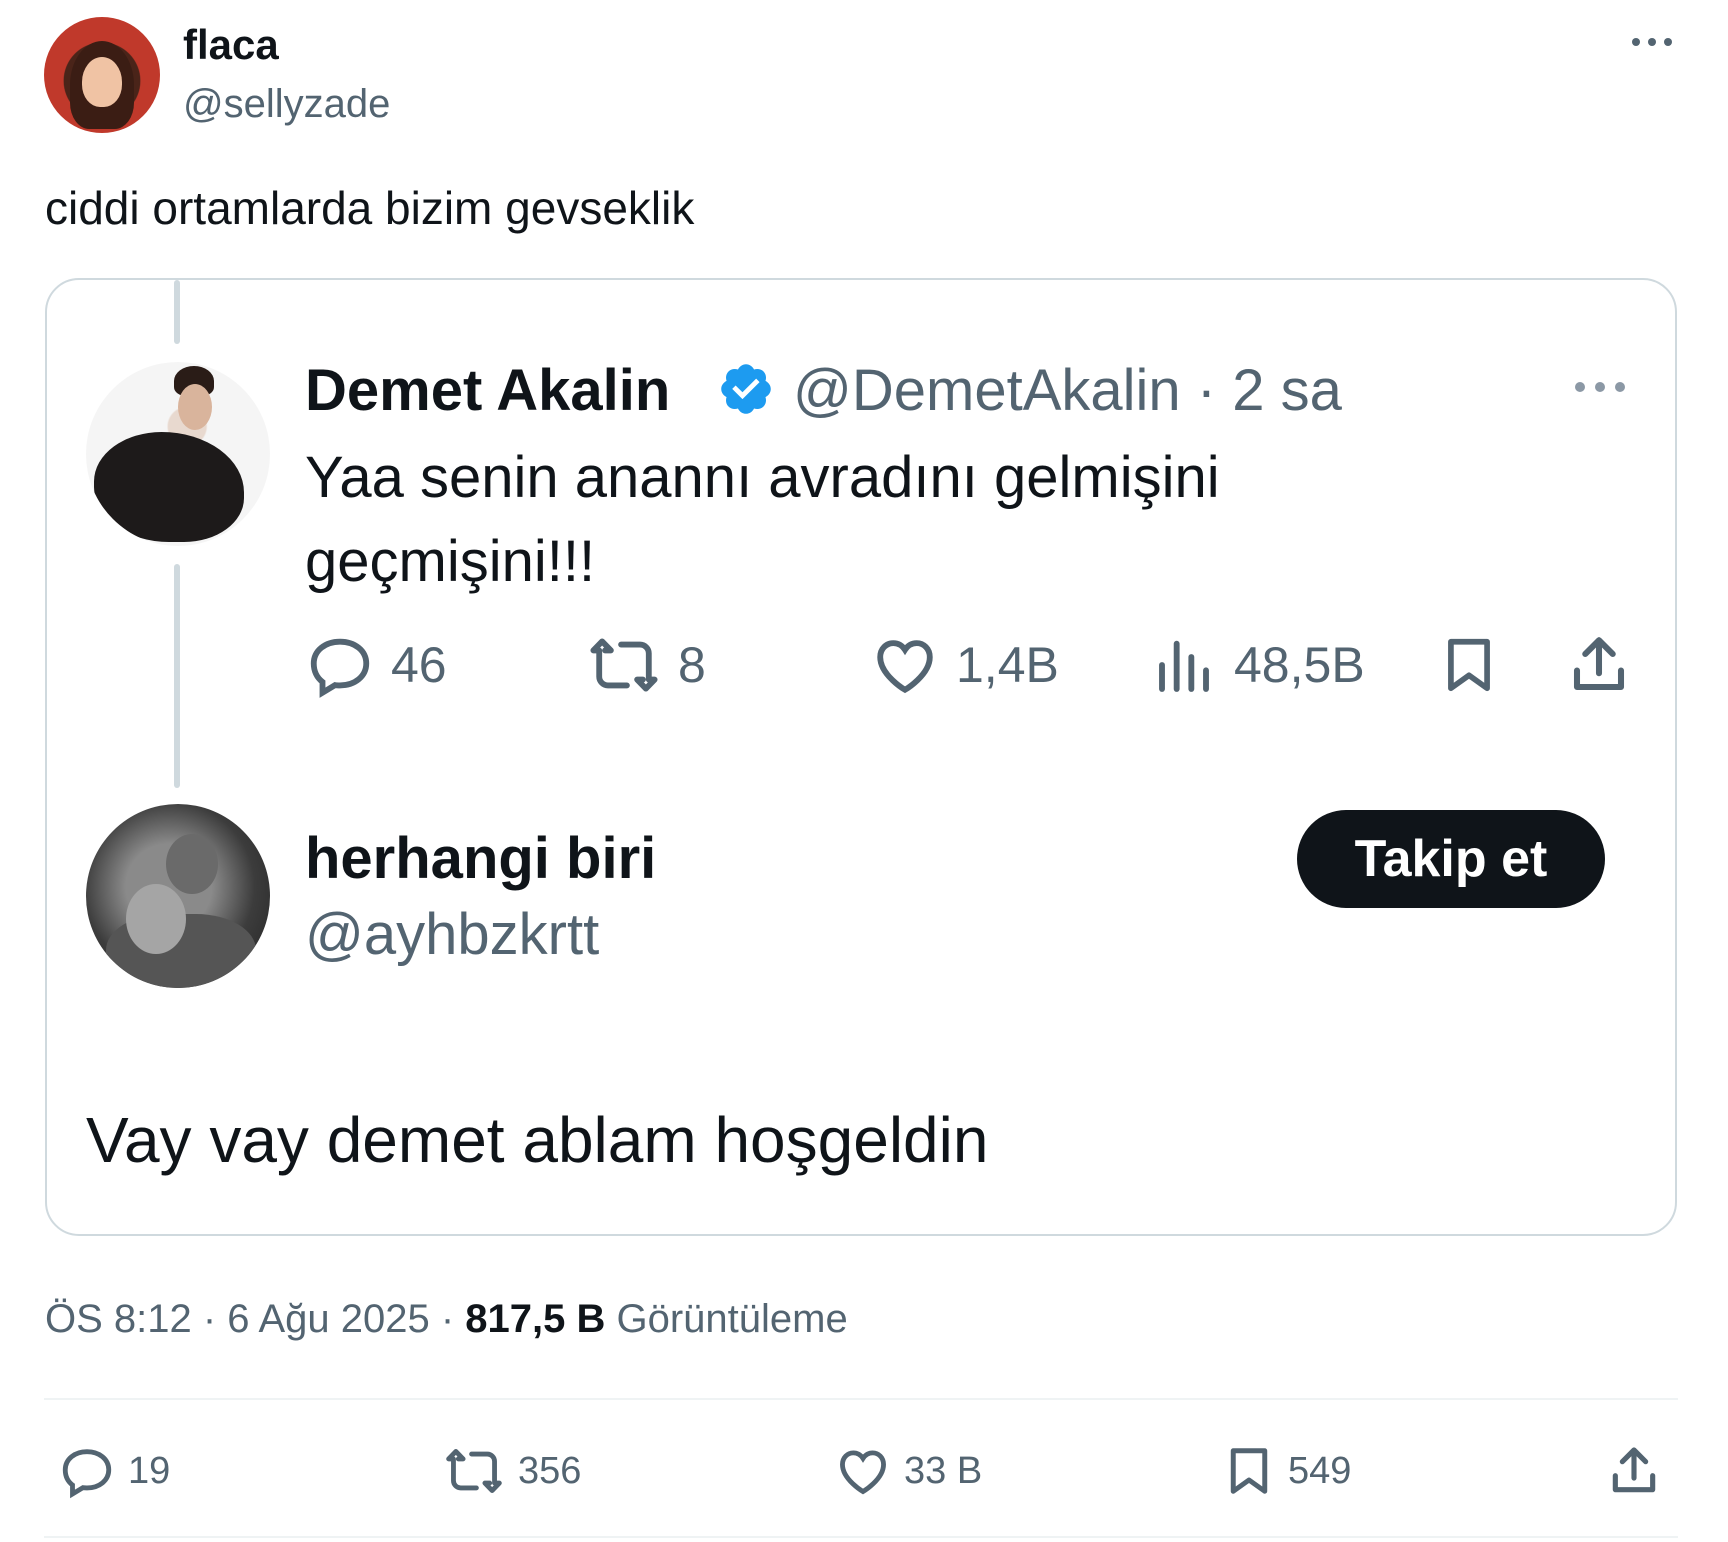  Describe the element at coordinates (550, 1471) in the screenshot. I see `retweet-count: 356` at that location.